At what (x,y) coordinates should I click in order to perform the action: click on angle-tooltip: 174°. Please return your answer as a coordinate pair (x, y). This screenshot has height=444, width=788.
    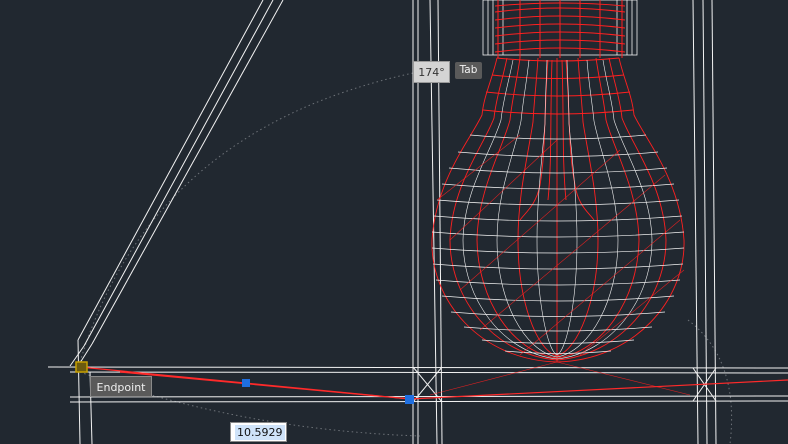
    Looking at the image, I should click on (431, 72).